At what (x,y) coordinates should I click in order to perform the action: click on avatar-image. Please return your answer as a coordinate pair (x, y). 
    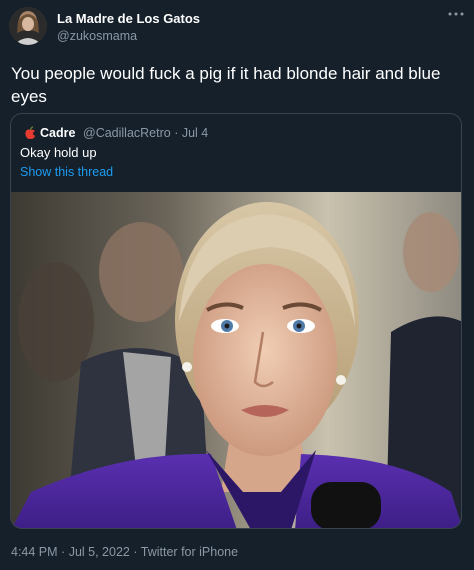
    Looking at the image, I should click on (28, 26).